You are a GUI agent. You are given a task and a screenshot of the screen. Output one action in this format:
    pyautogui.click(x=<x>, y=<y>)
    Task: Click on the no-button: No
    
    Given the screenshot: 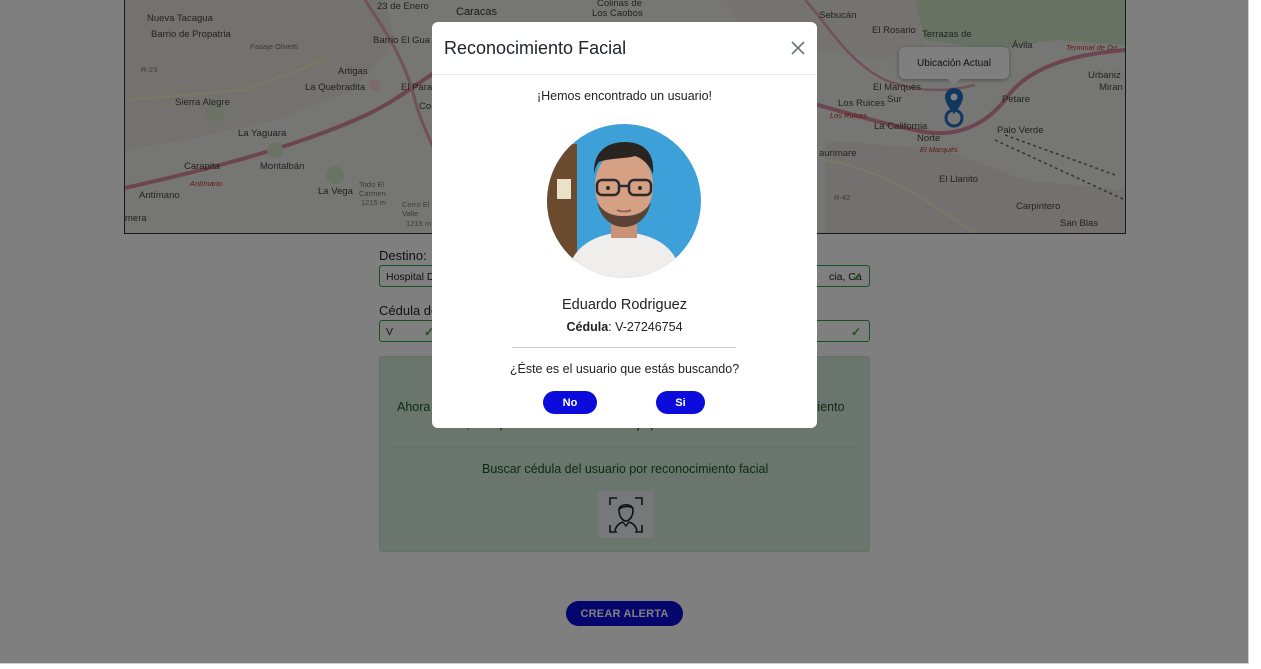 What is the action you would take?
    pyautogui.click(x=570, y=402)
    